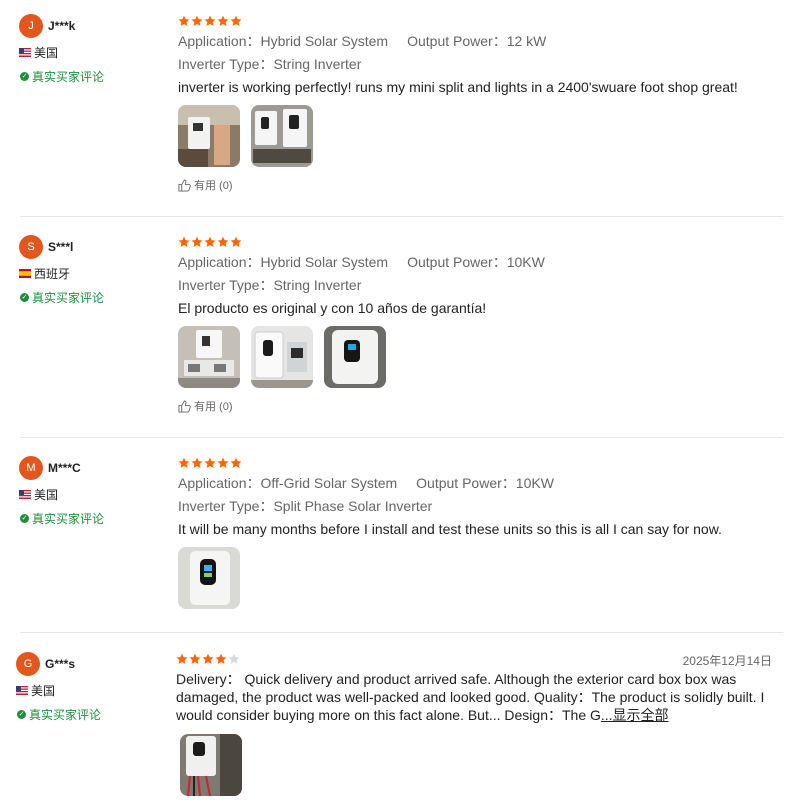  What do you see at coordinates (483, 21) in the screenshot?
I see `rating-stars` at bounding box center [483, 21].